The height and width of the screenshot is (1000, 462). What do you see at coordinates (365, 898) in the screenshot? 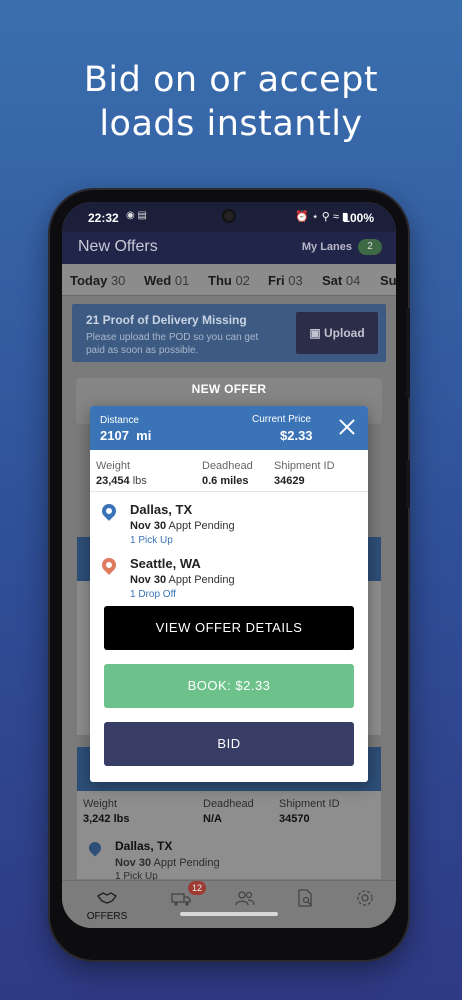
I see `gear-icon` at bounding box center [365, 898].